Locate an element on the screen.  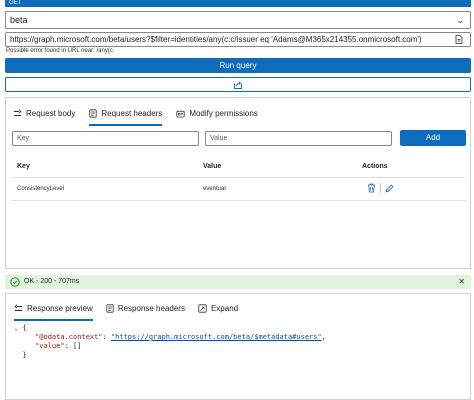
delete-icon is located at coordinates (371, 188).